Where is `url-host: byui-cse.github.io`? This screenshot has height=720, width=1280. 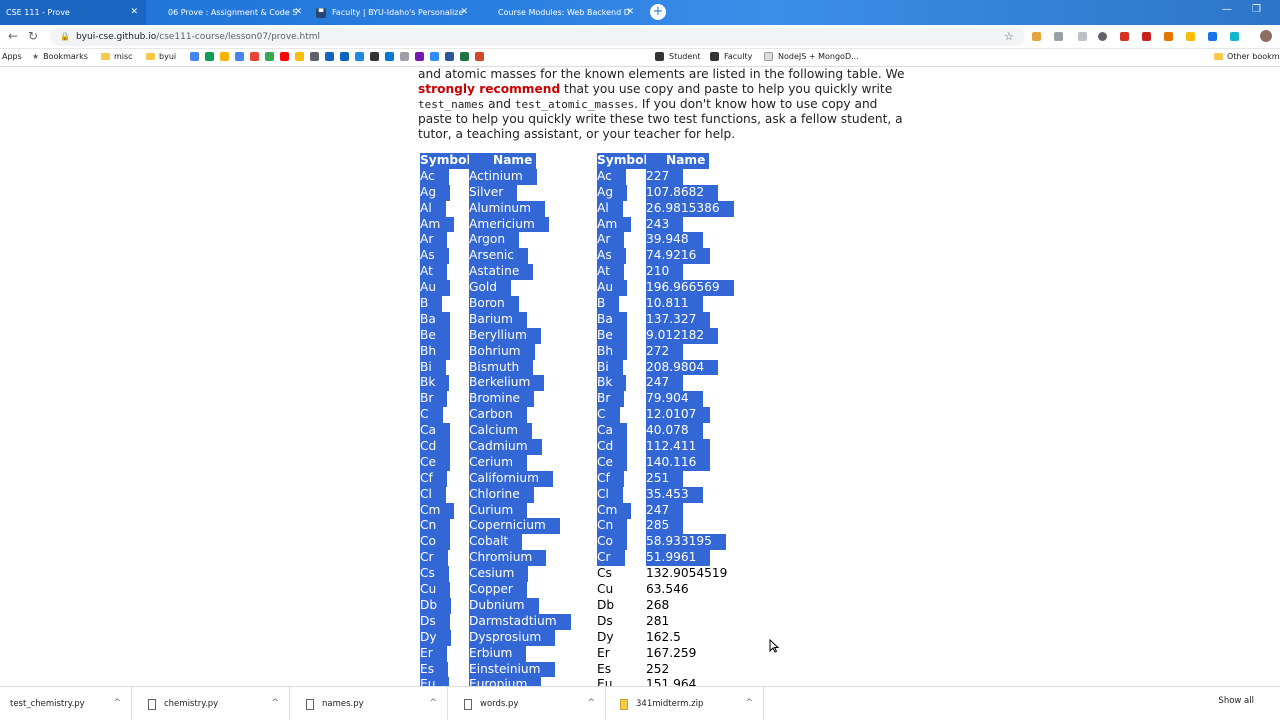
url-host: byui-cse.github.io is located at coordinates (116, 37).